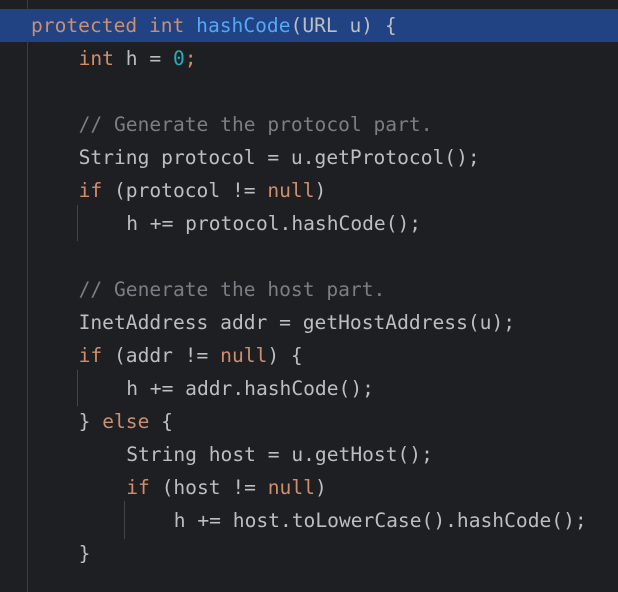 Image resolution: width=618 pixels, height=592 pixels. I want to click on code-text: // Generate the host part., so click(232, 289).